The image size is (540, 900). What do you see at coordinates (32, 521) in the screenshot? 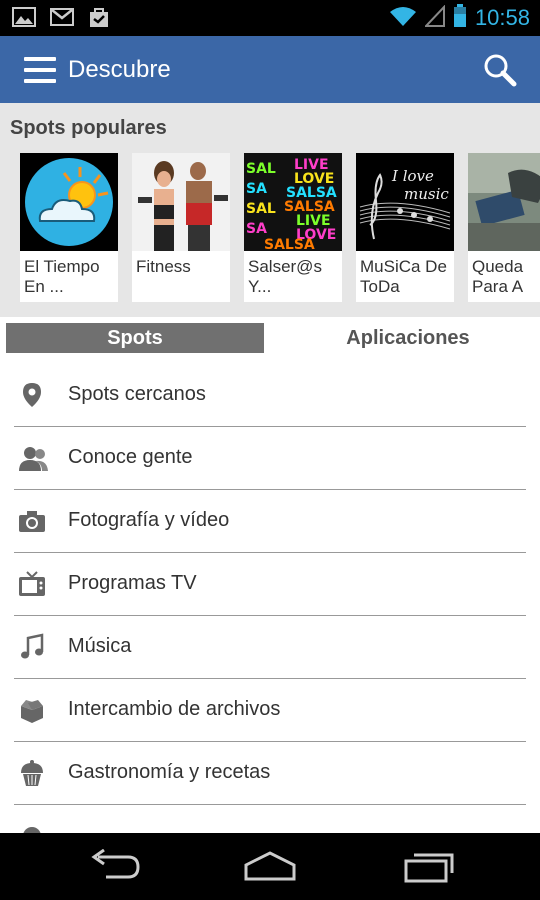
I see `camera-icon` at bounding box center [32, 521].